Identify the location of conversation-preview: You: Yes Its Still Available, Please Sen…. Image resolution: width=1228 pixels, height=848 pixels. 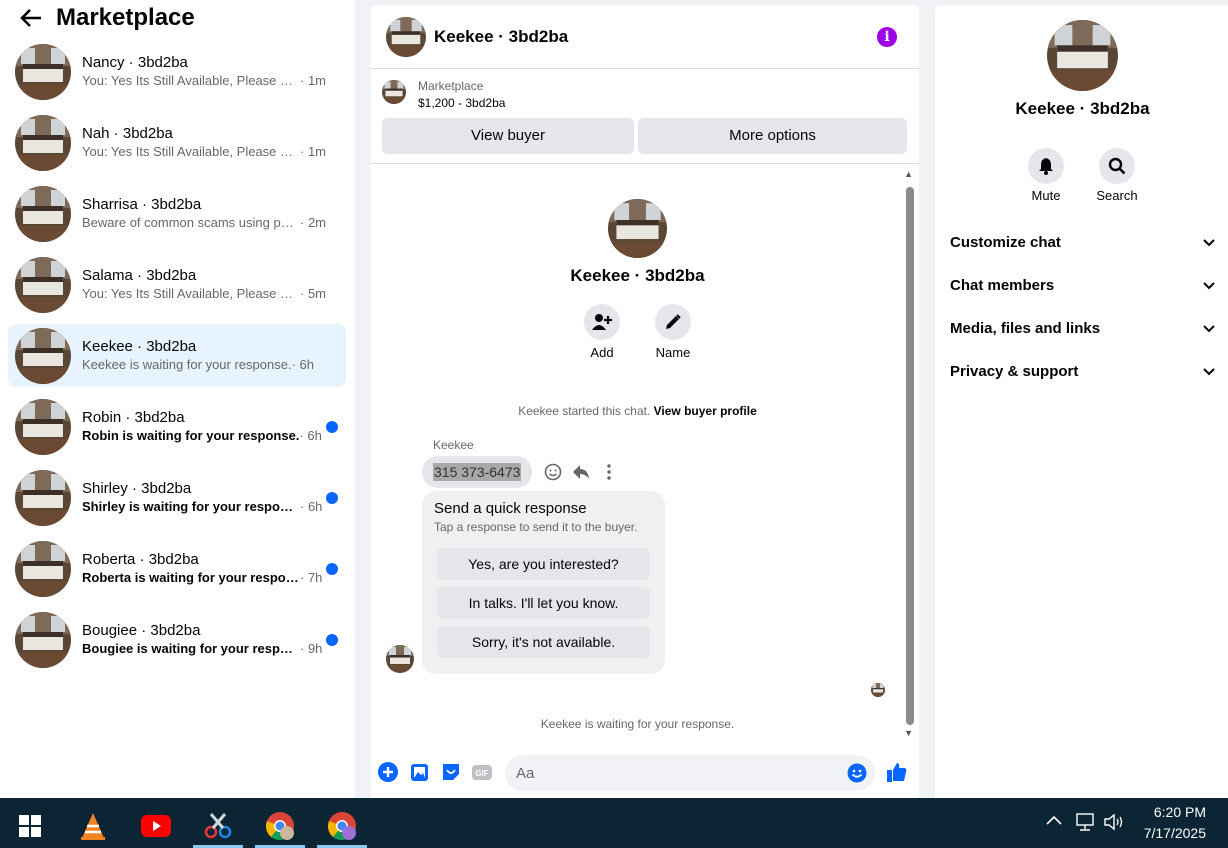
(207, 294).